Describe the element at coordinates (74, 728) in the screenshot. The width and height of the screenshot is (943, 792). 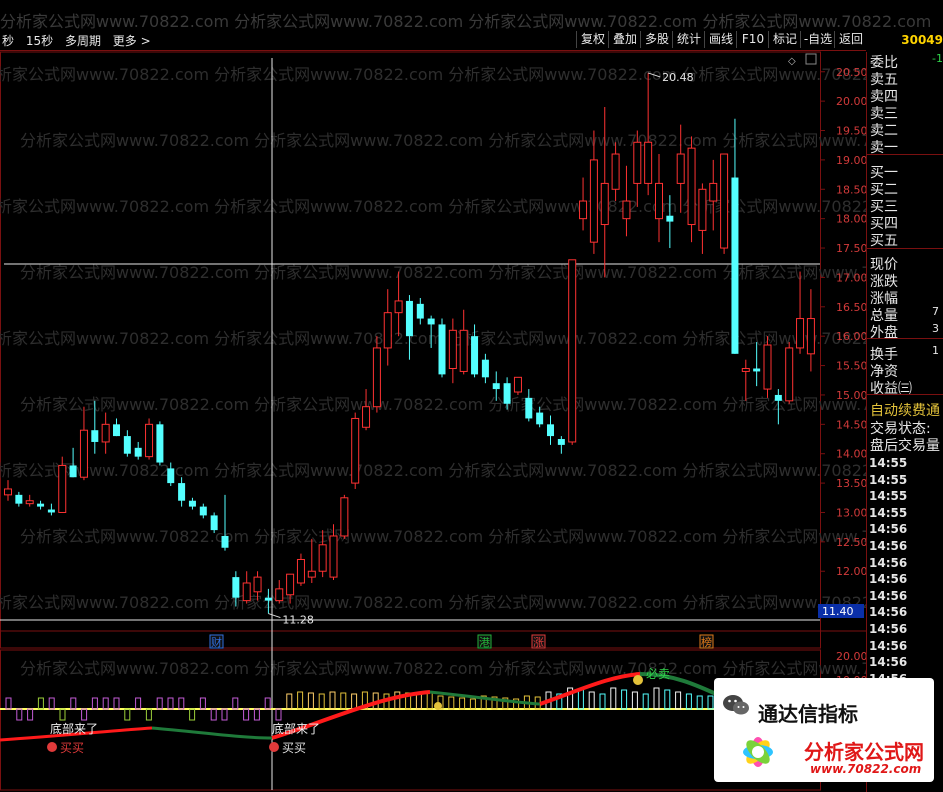
I see `bottom-signal-label: 底部来了` at that location.